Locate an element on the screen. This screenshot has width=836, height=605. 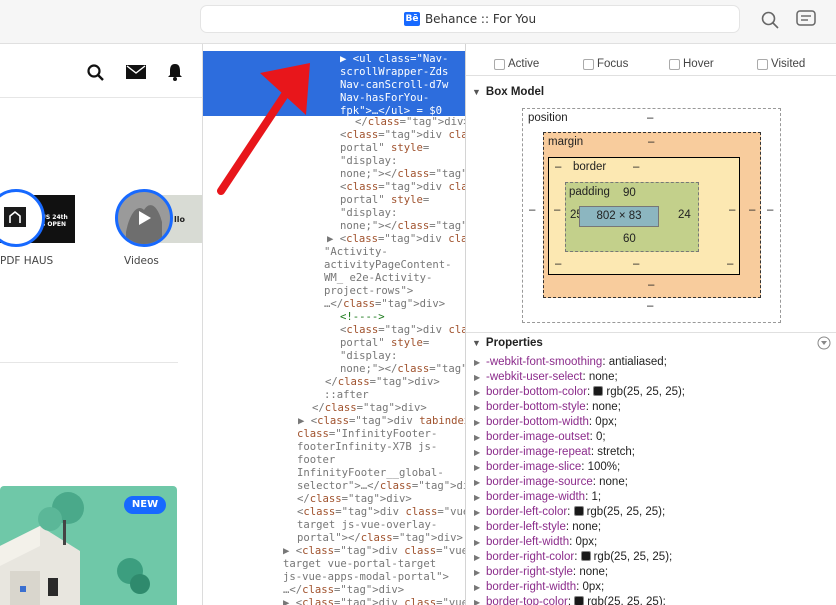
dom-line: activityPageContent- is located at coordinates (388, 265).